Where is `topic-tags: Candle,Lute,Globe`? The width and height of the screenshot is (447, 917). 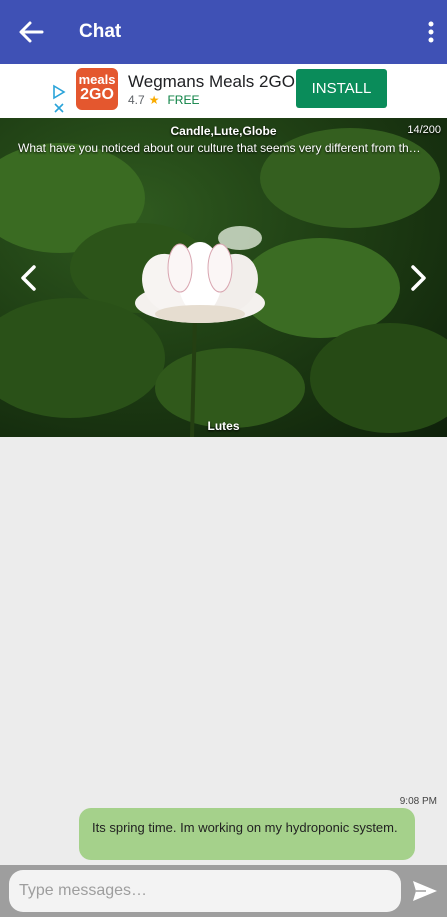
topic-tags: Candle,Lute,Globe is located at coordinates (223, 131).